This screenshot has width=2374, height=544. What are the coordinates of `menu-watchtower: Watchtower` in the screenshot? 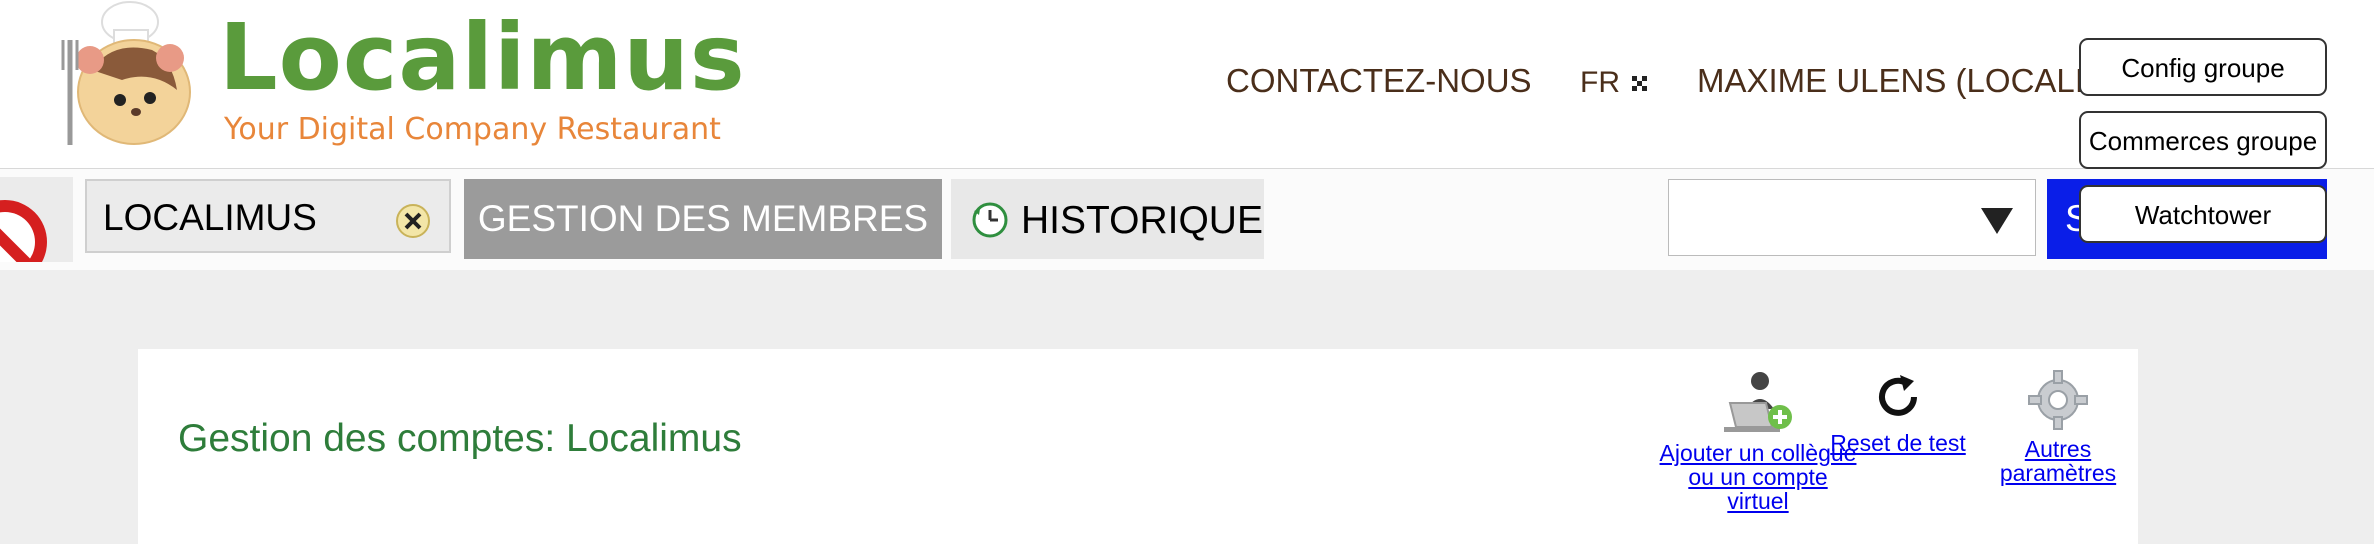 It's located at (2203, 214).